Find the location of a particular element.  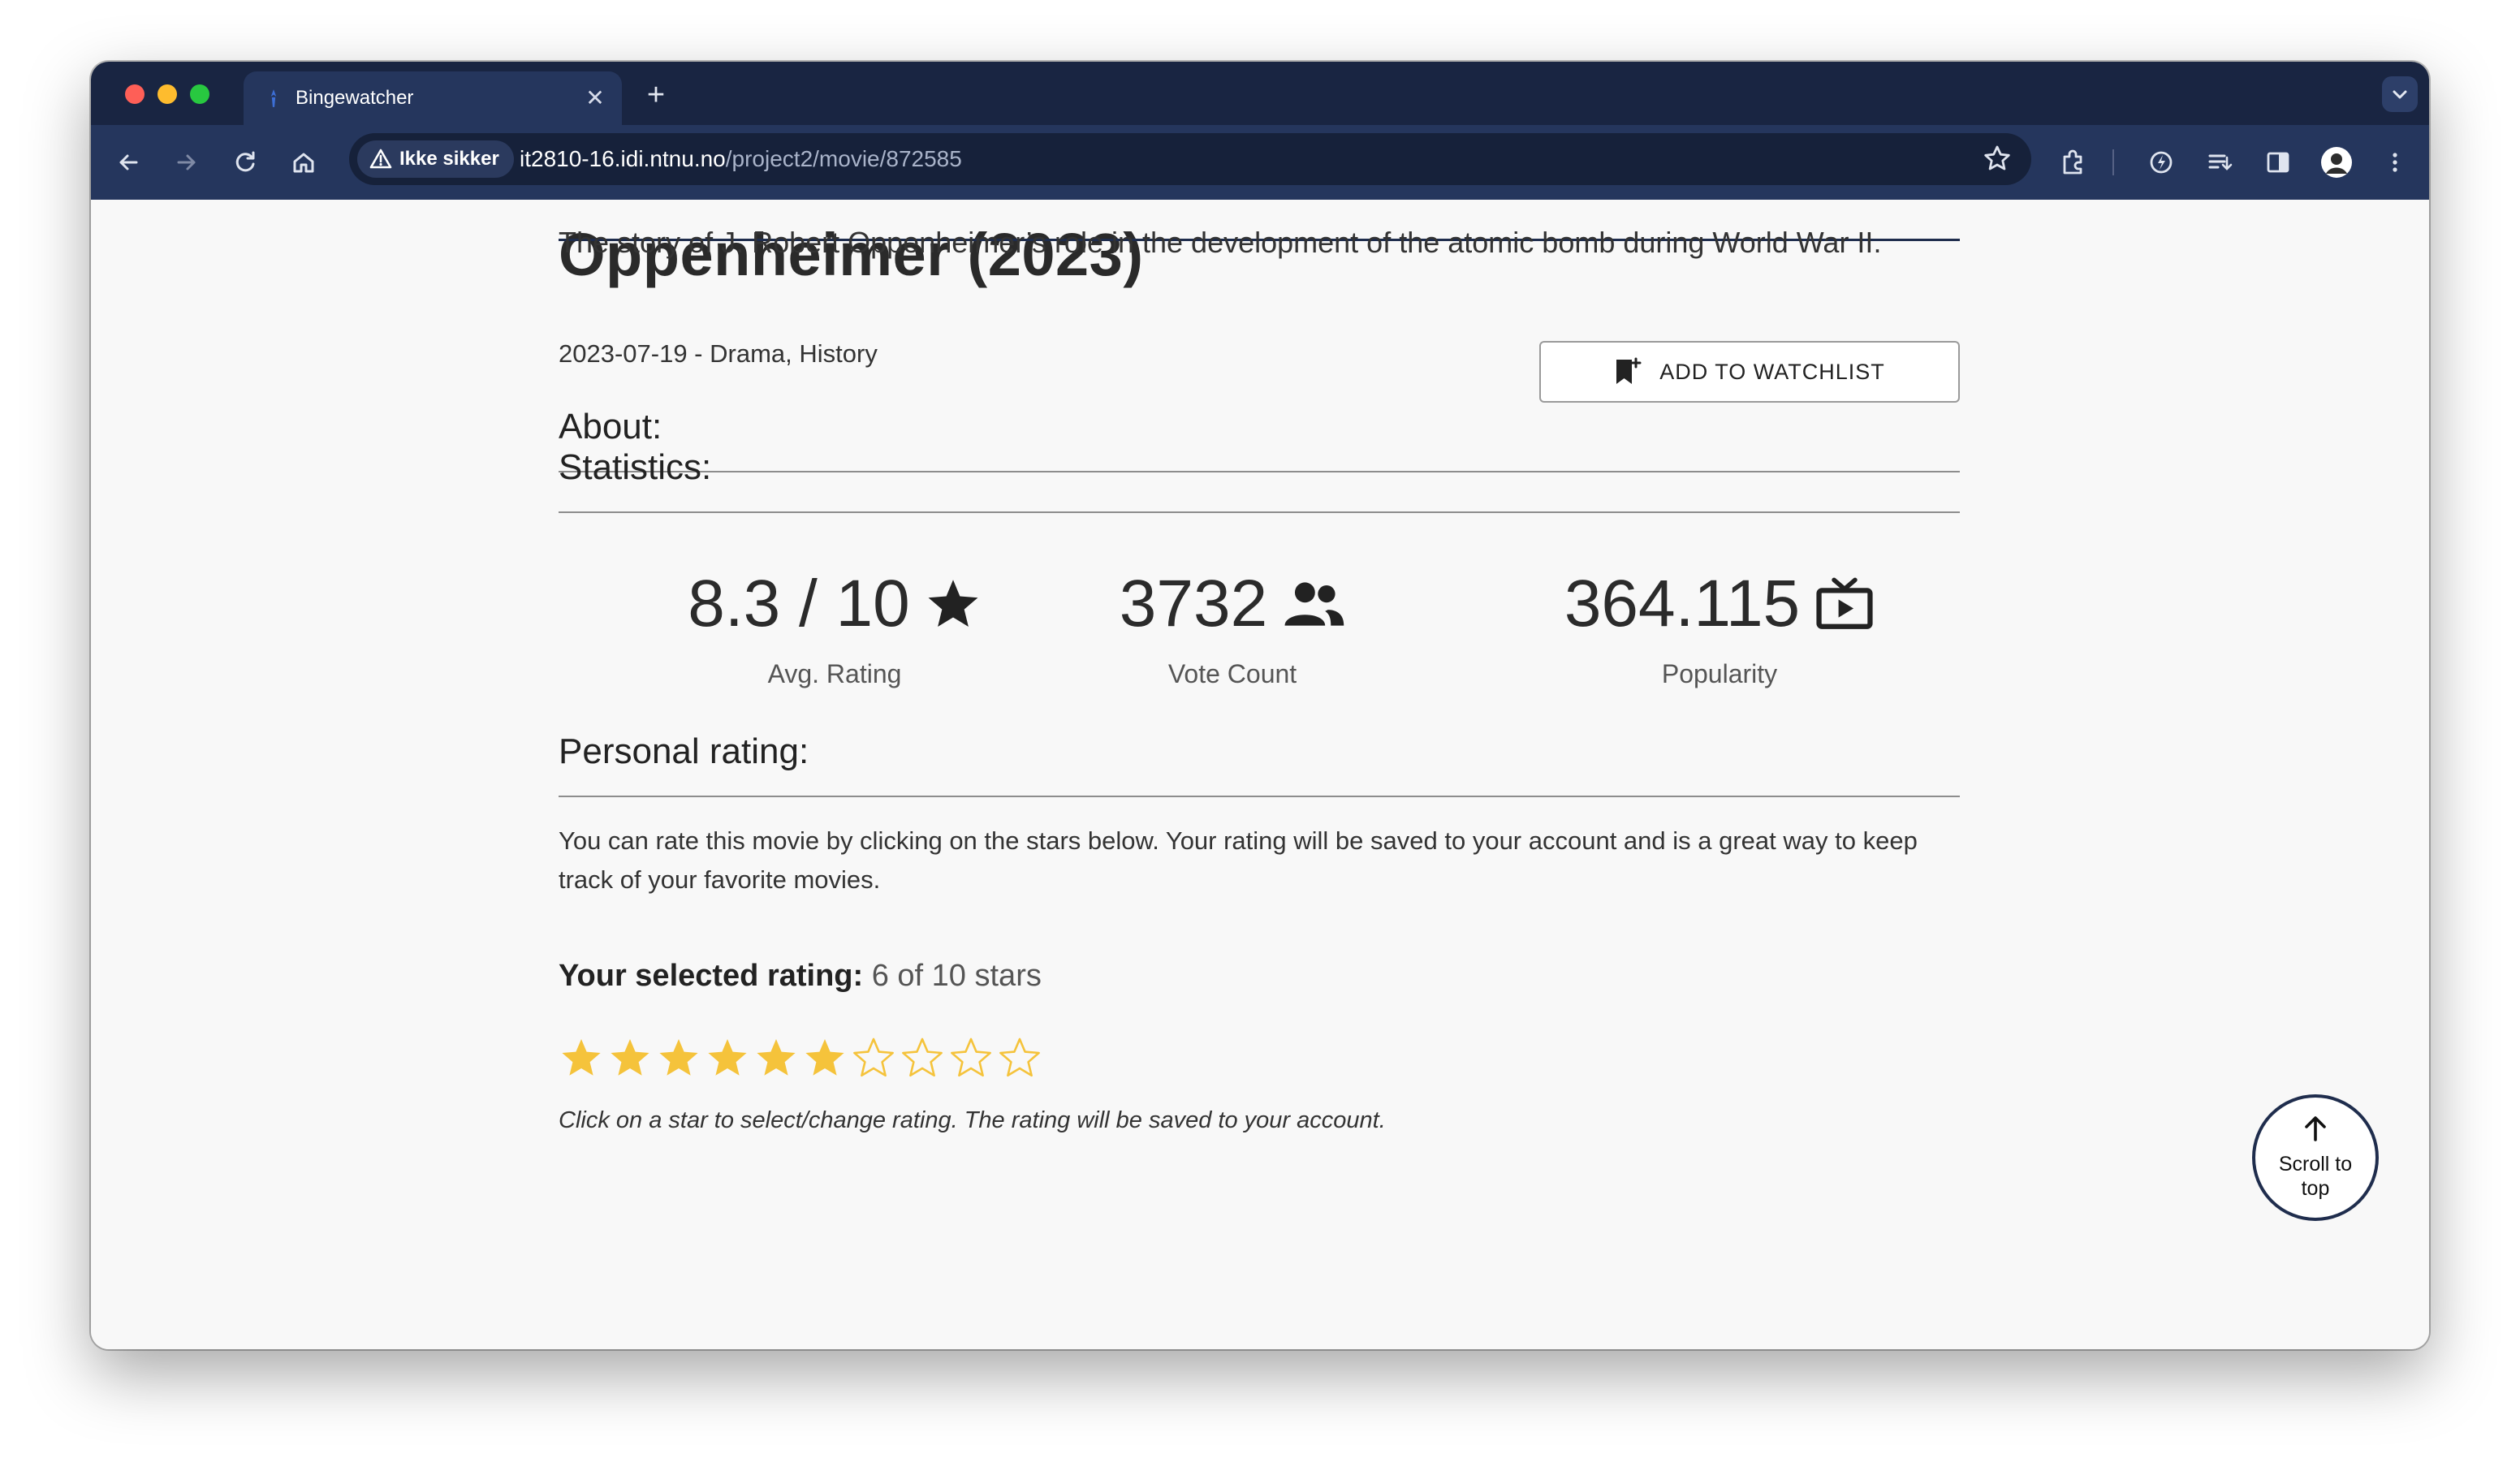

home-icon is located at coordinates (303, 163).